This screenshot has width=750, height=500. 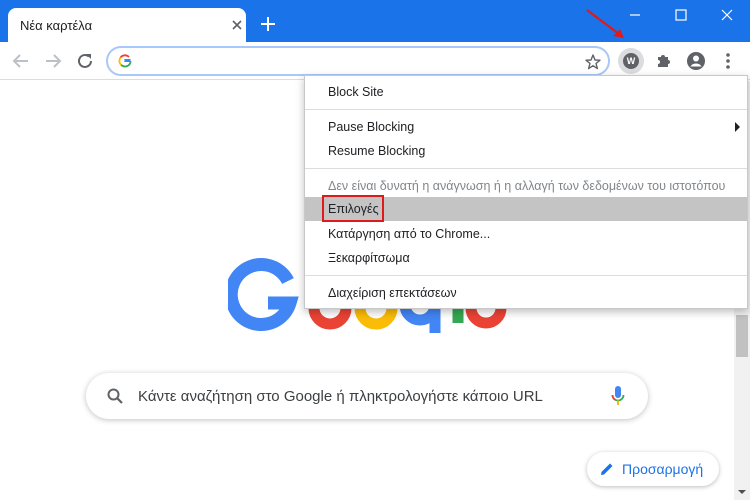 I want to click on extension-w-badge: W, so click(x=631, y=61).